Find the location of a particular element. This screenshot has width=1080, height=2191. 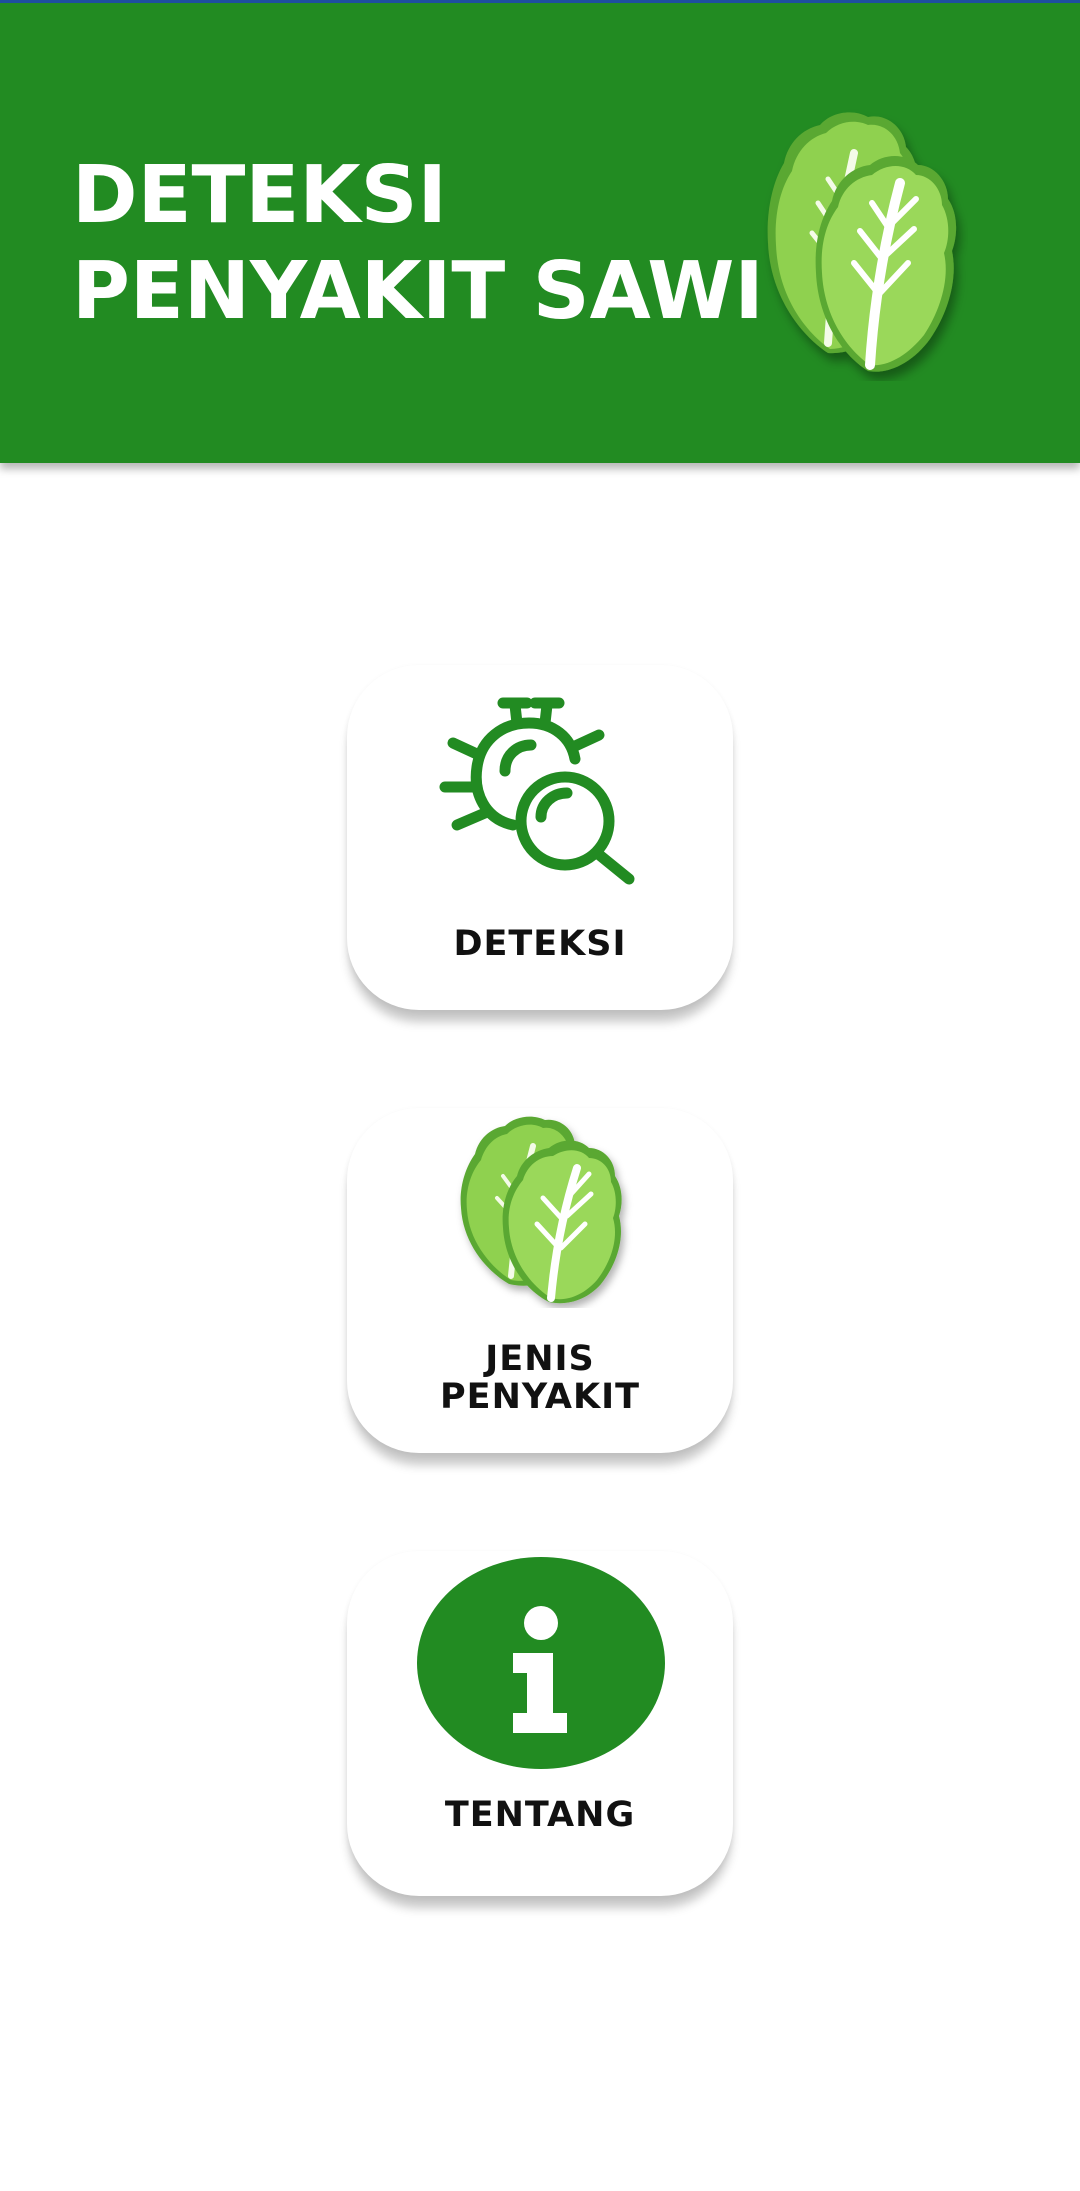

app-title-line-2: PENYAKIT SAWI is located at coordinates (418, 291).